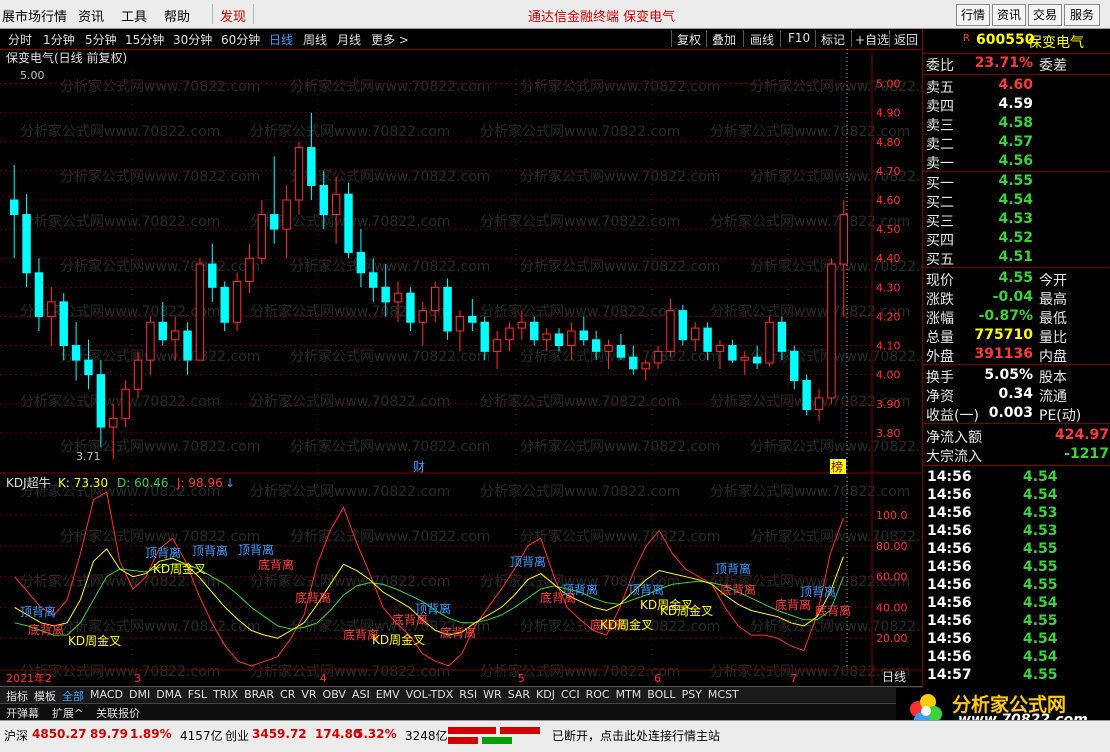  What do you see at coordinates (1016, 496) in the screenshot?
I see `tick-row: 14:56 4.54` at bounding box center [1016, 496].